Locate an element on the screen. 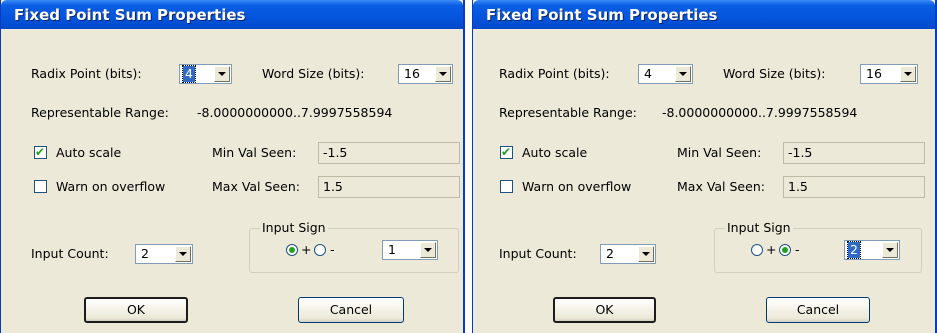  input-sign-group: Input Sign + - 1 is located at coordinates (354, 246).